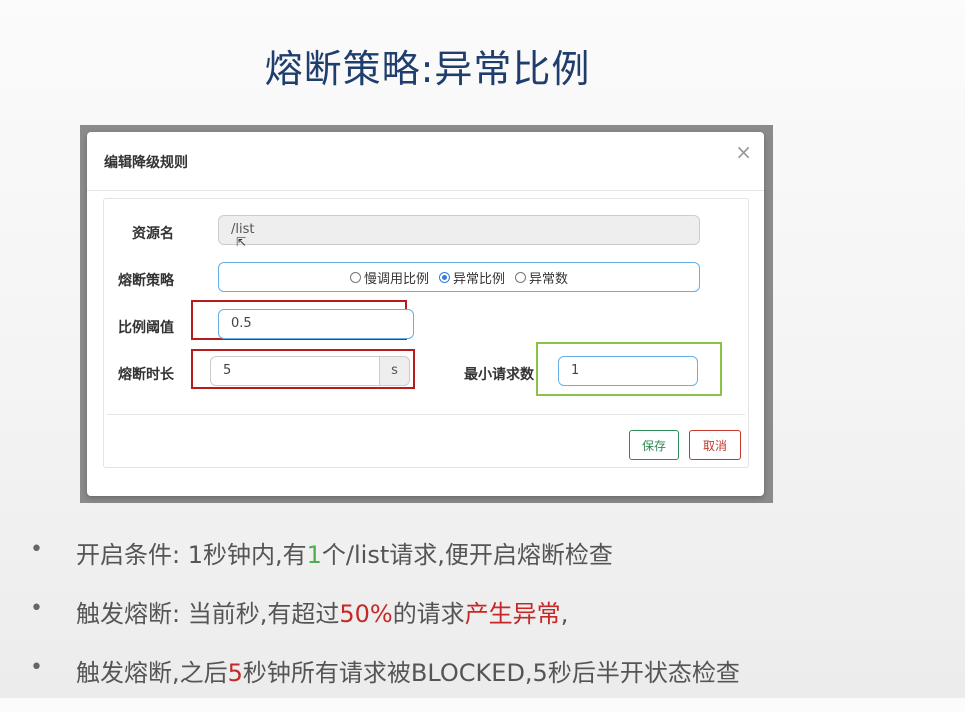  I want to click on dialog-header: 编辑降级规则 ×, so click(425, 161).